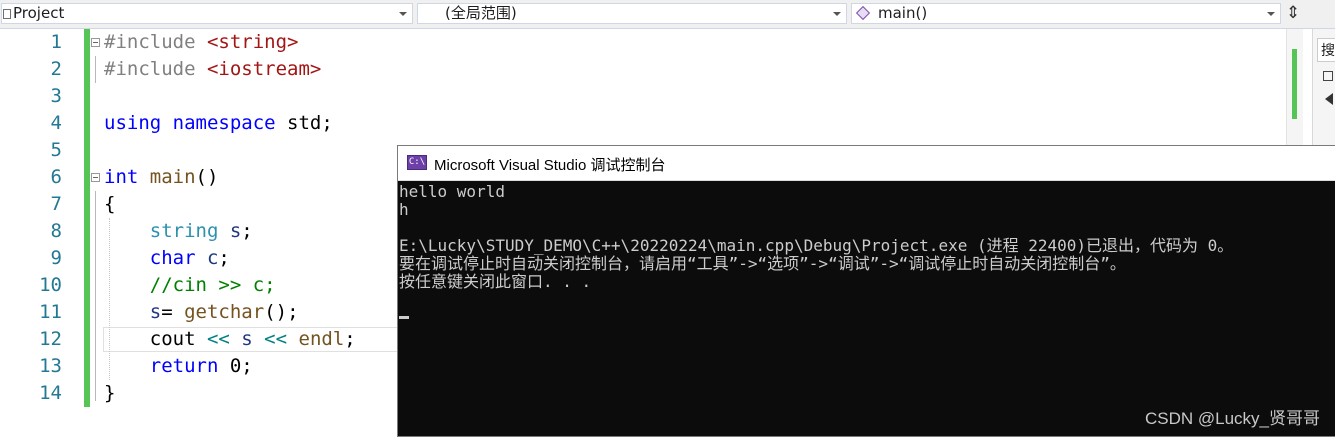 The image size is (1335, 437). Describe the element at coordinates (189, 366) in the screenshot. I see `code-token: return` at that location.